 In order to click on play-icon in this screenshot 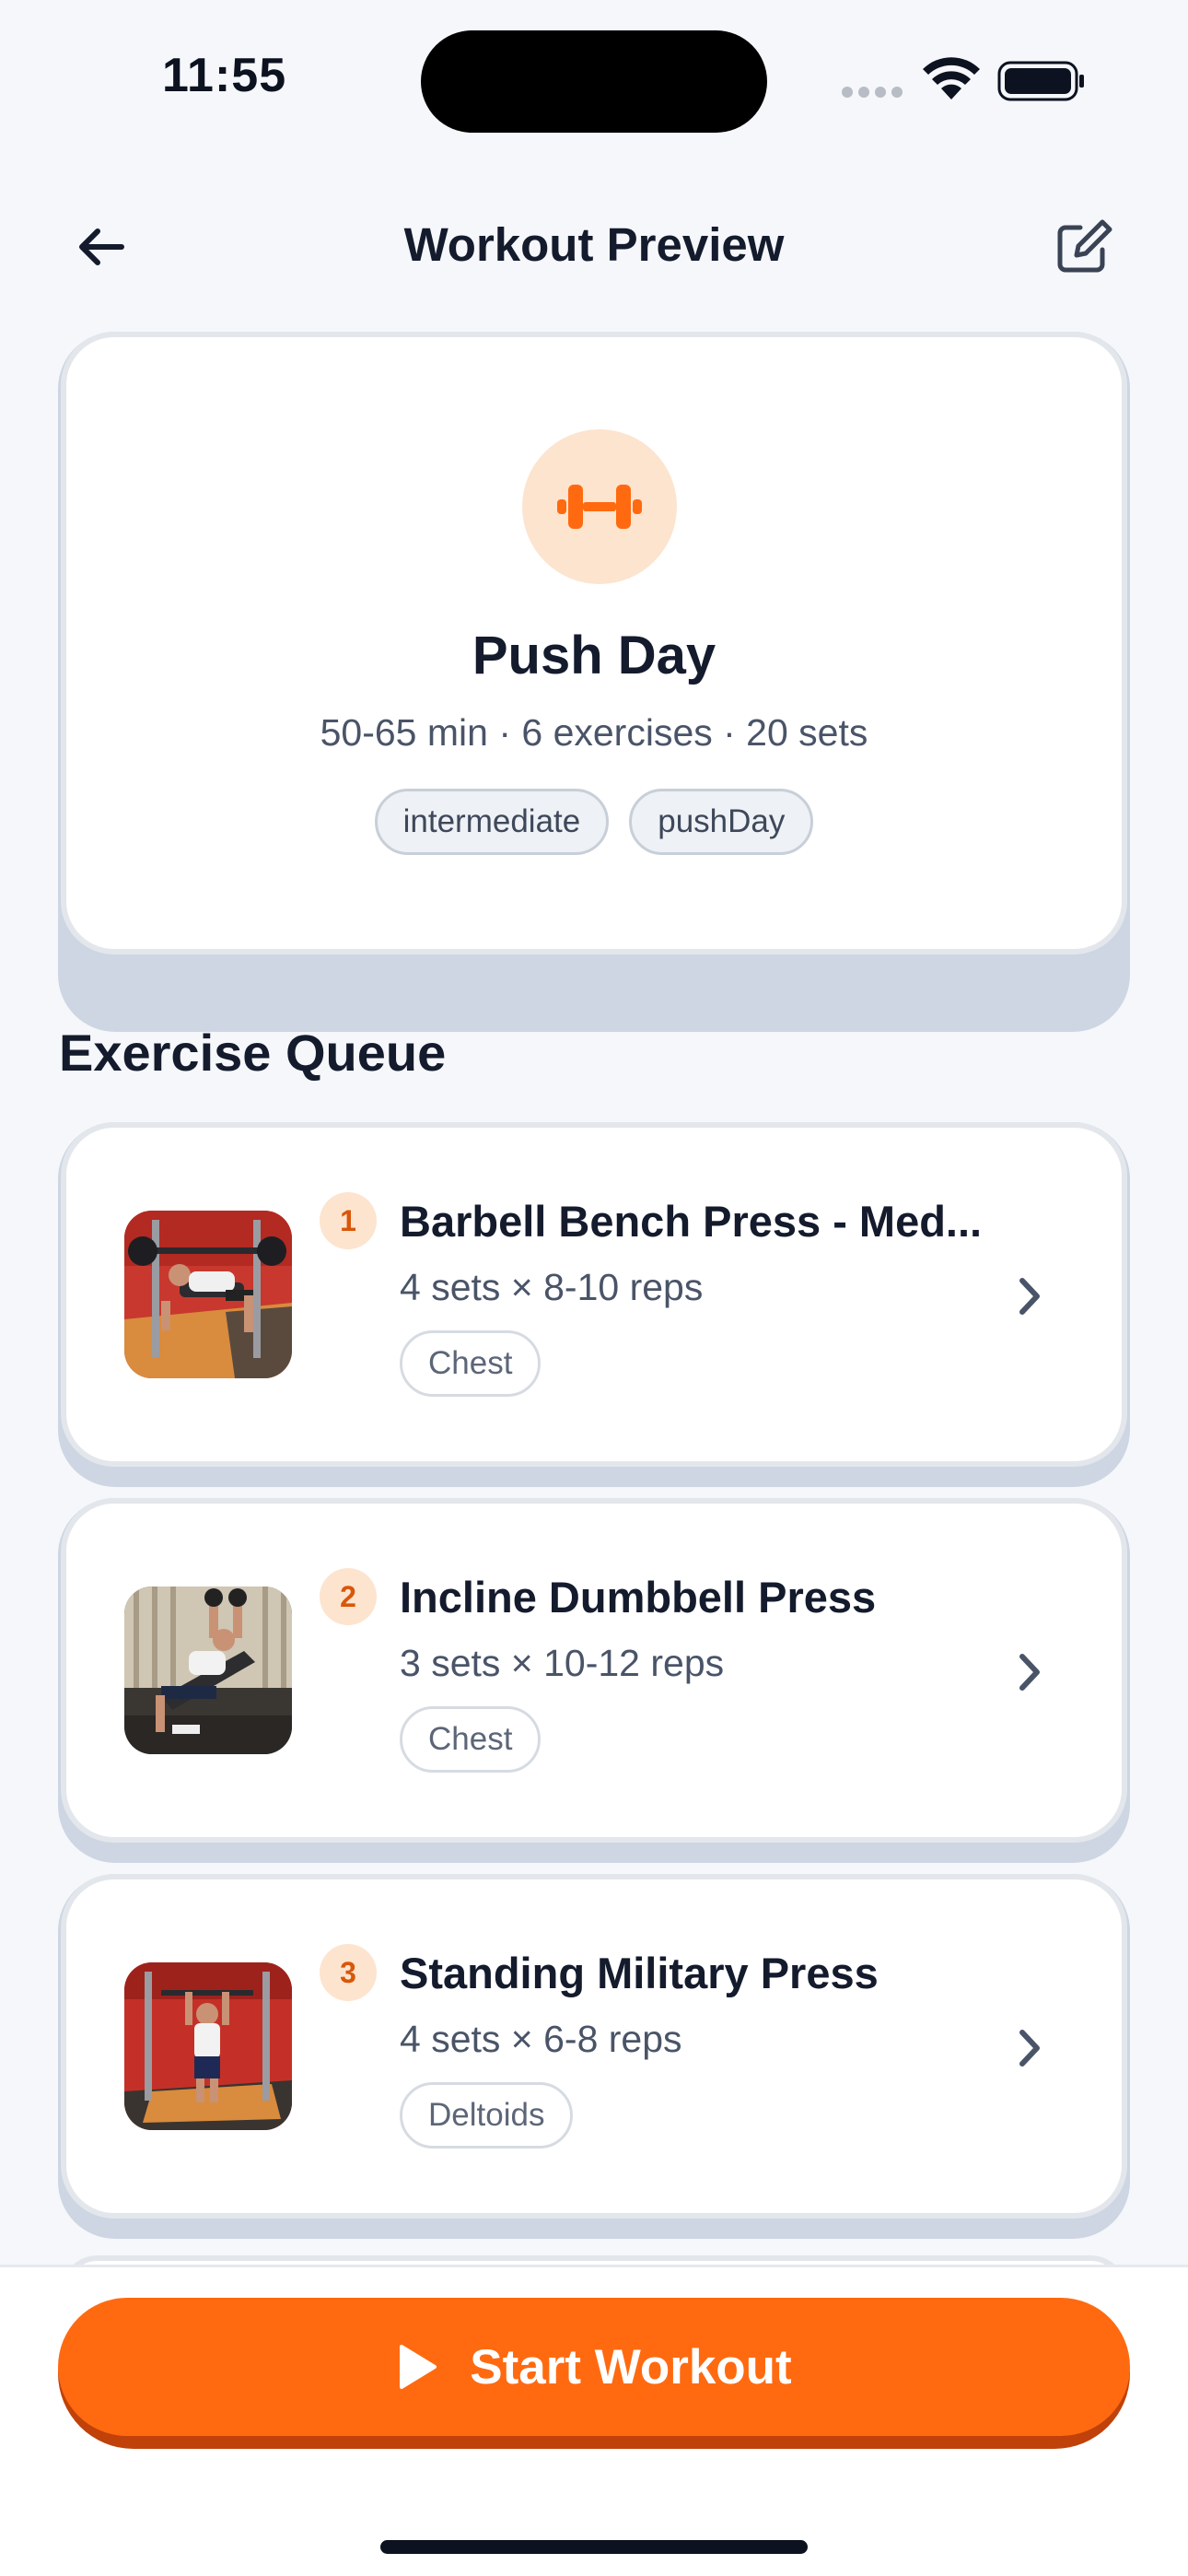, I will do `click(418, 2367)`.